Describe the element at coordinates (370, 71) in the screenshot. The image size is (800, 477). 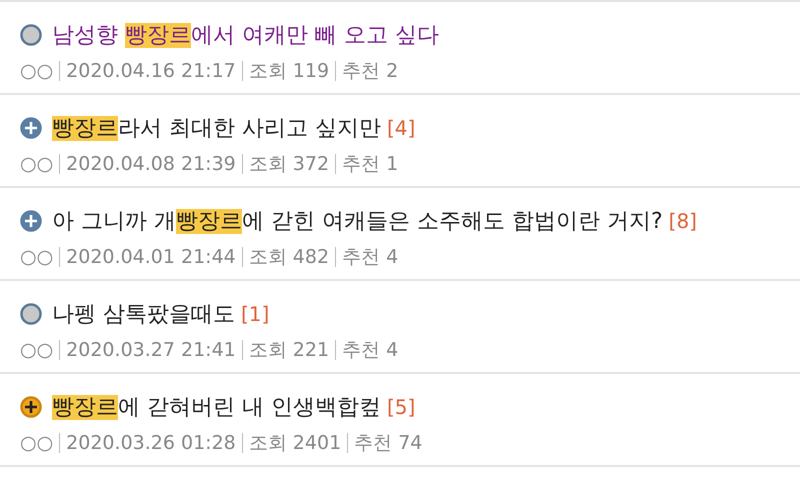
I see `like-count: 추천 2` at that location.